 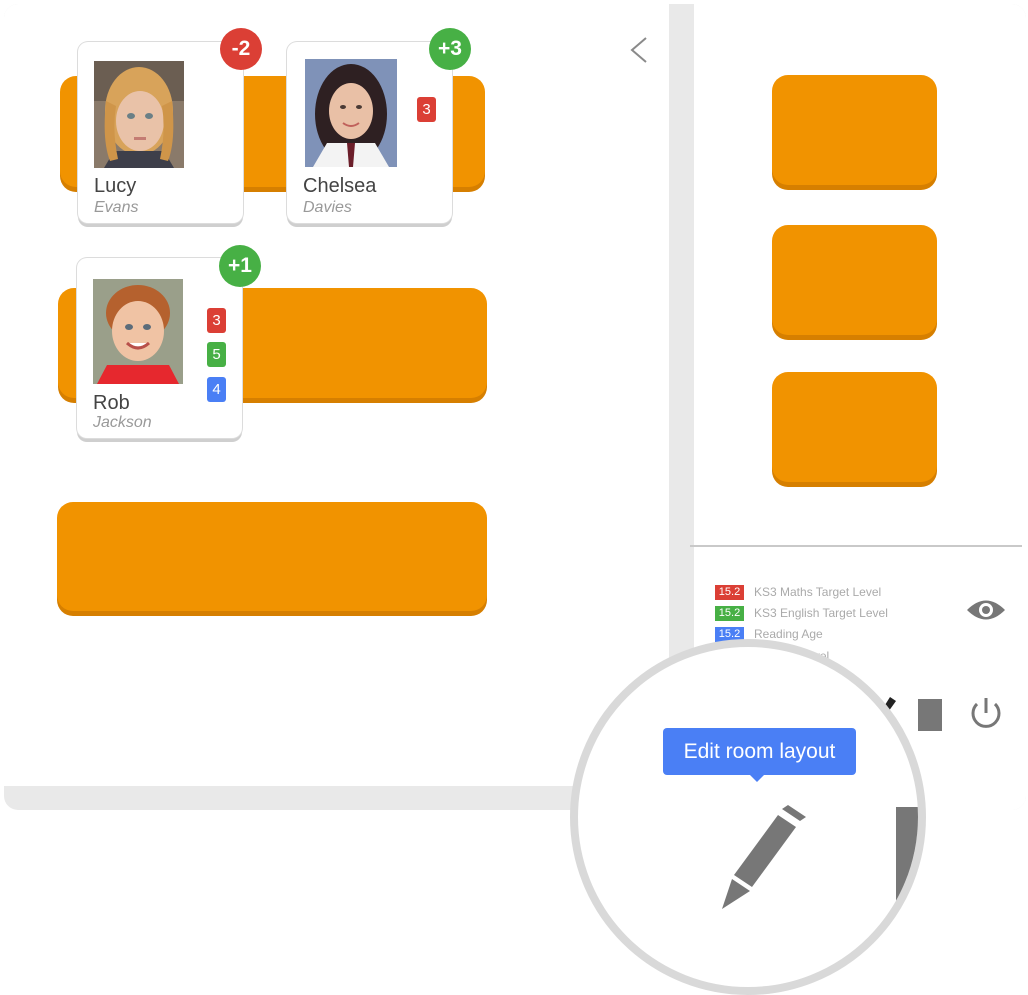 I want to click on behaviour-points-badge: +1, so click(x=240, y=266).